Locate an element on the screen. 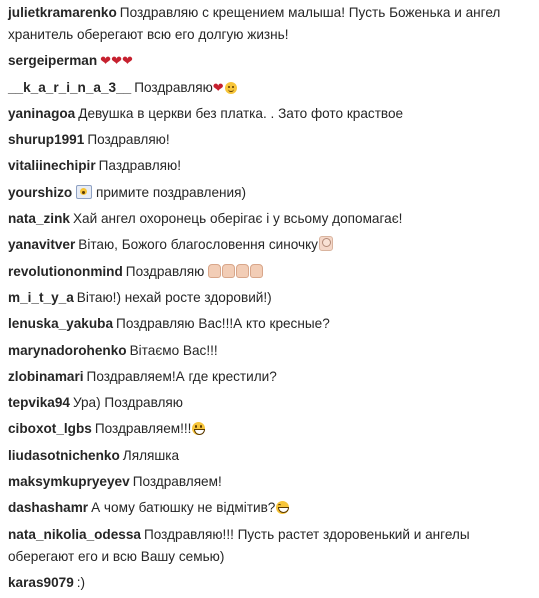 The width and height of the screenshot is (539, 598). comment-item: zlobinamari Поздравляем!А где крестили? is located at coordinates (270, 377).